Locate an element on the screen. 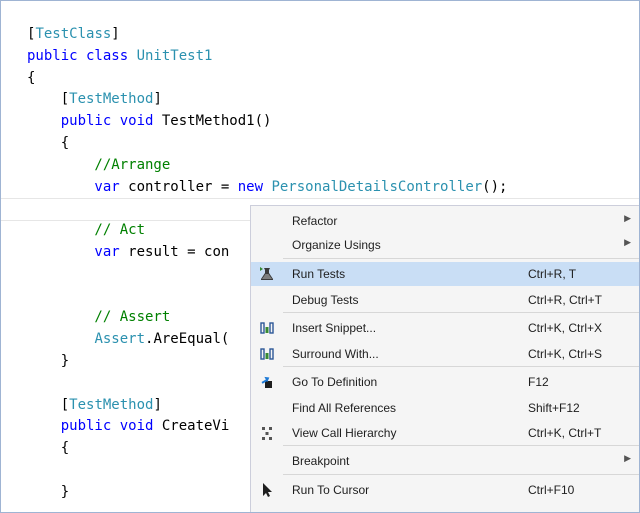 This screenshot has height=513, width=640. menu-item-run-tests: Run Tests Ctrl+R, T is located at coordinates (445, 274).